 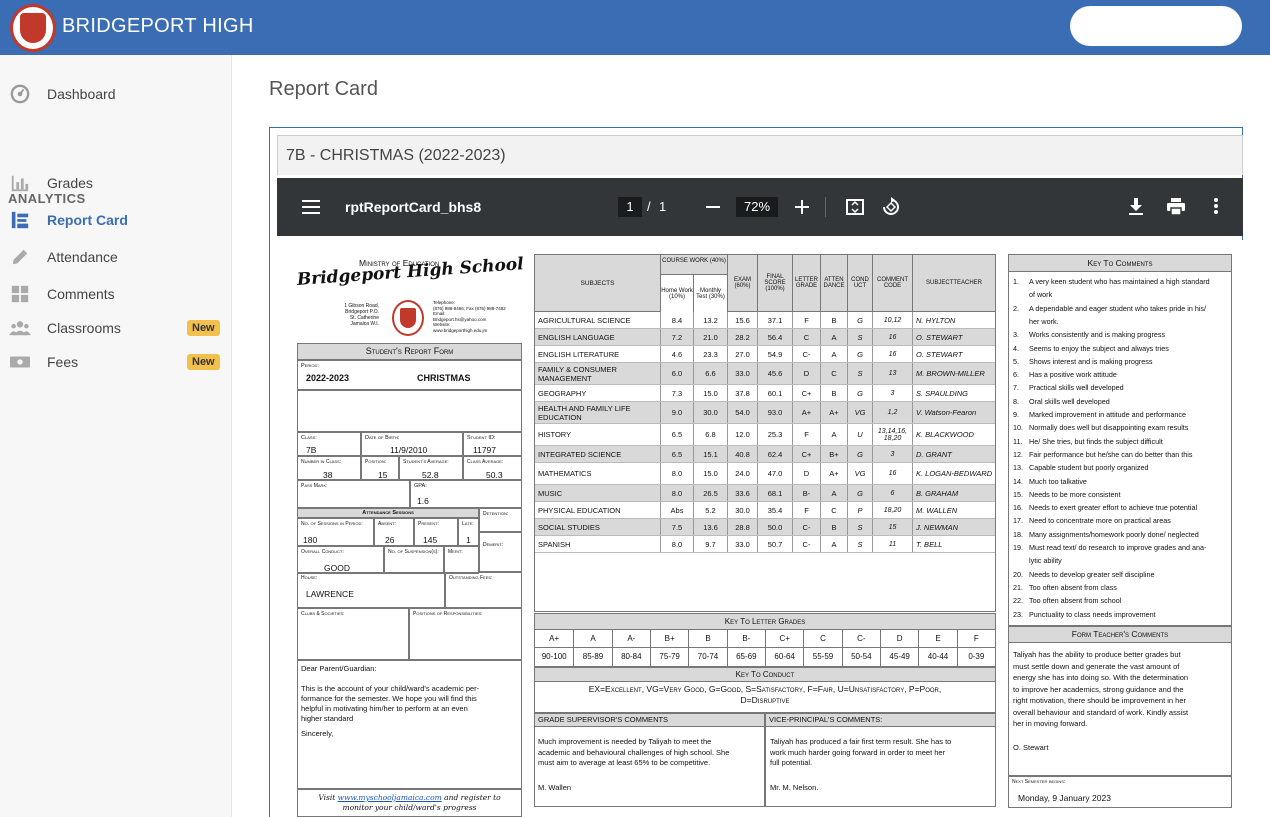 I want to click on grade-cell: 18,20, so click(x=892, y=510).